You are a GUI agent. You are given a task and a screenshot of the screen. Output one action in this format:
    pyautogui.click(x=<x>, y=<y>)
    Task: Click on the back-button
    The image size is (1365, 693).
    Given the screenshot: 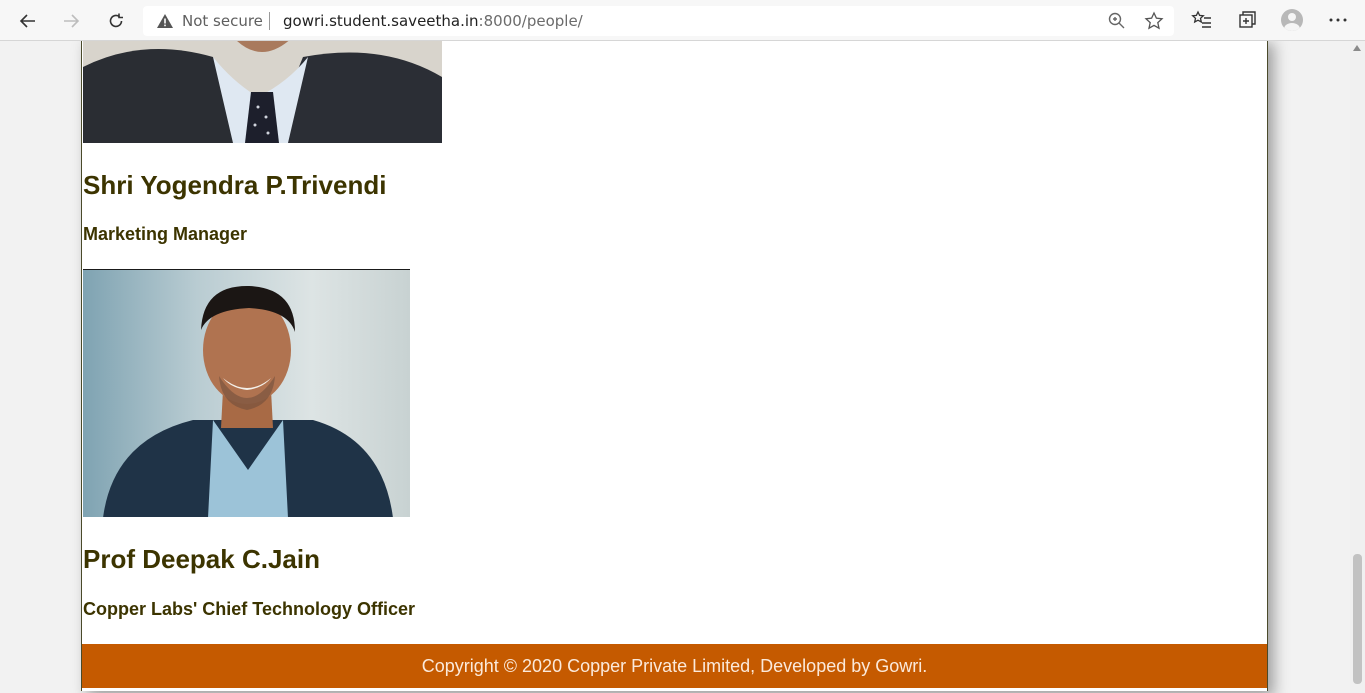 What is the action you would take?
    pyautogui.click(x=28, y=21)
    